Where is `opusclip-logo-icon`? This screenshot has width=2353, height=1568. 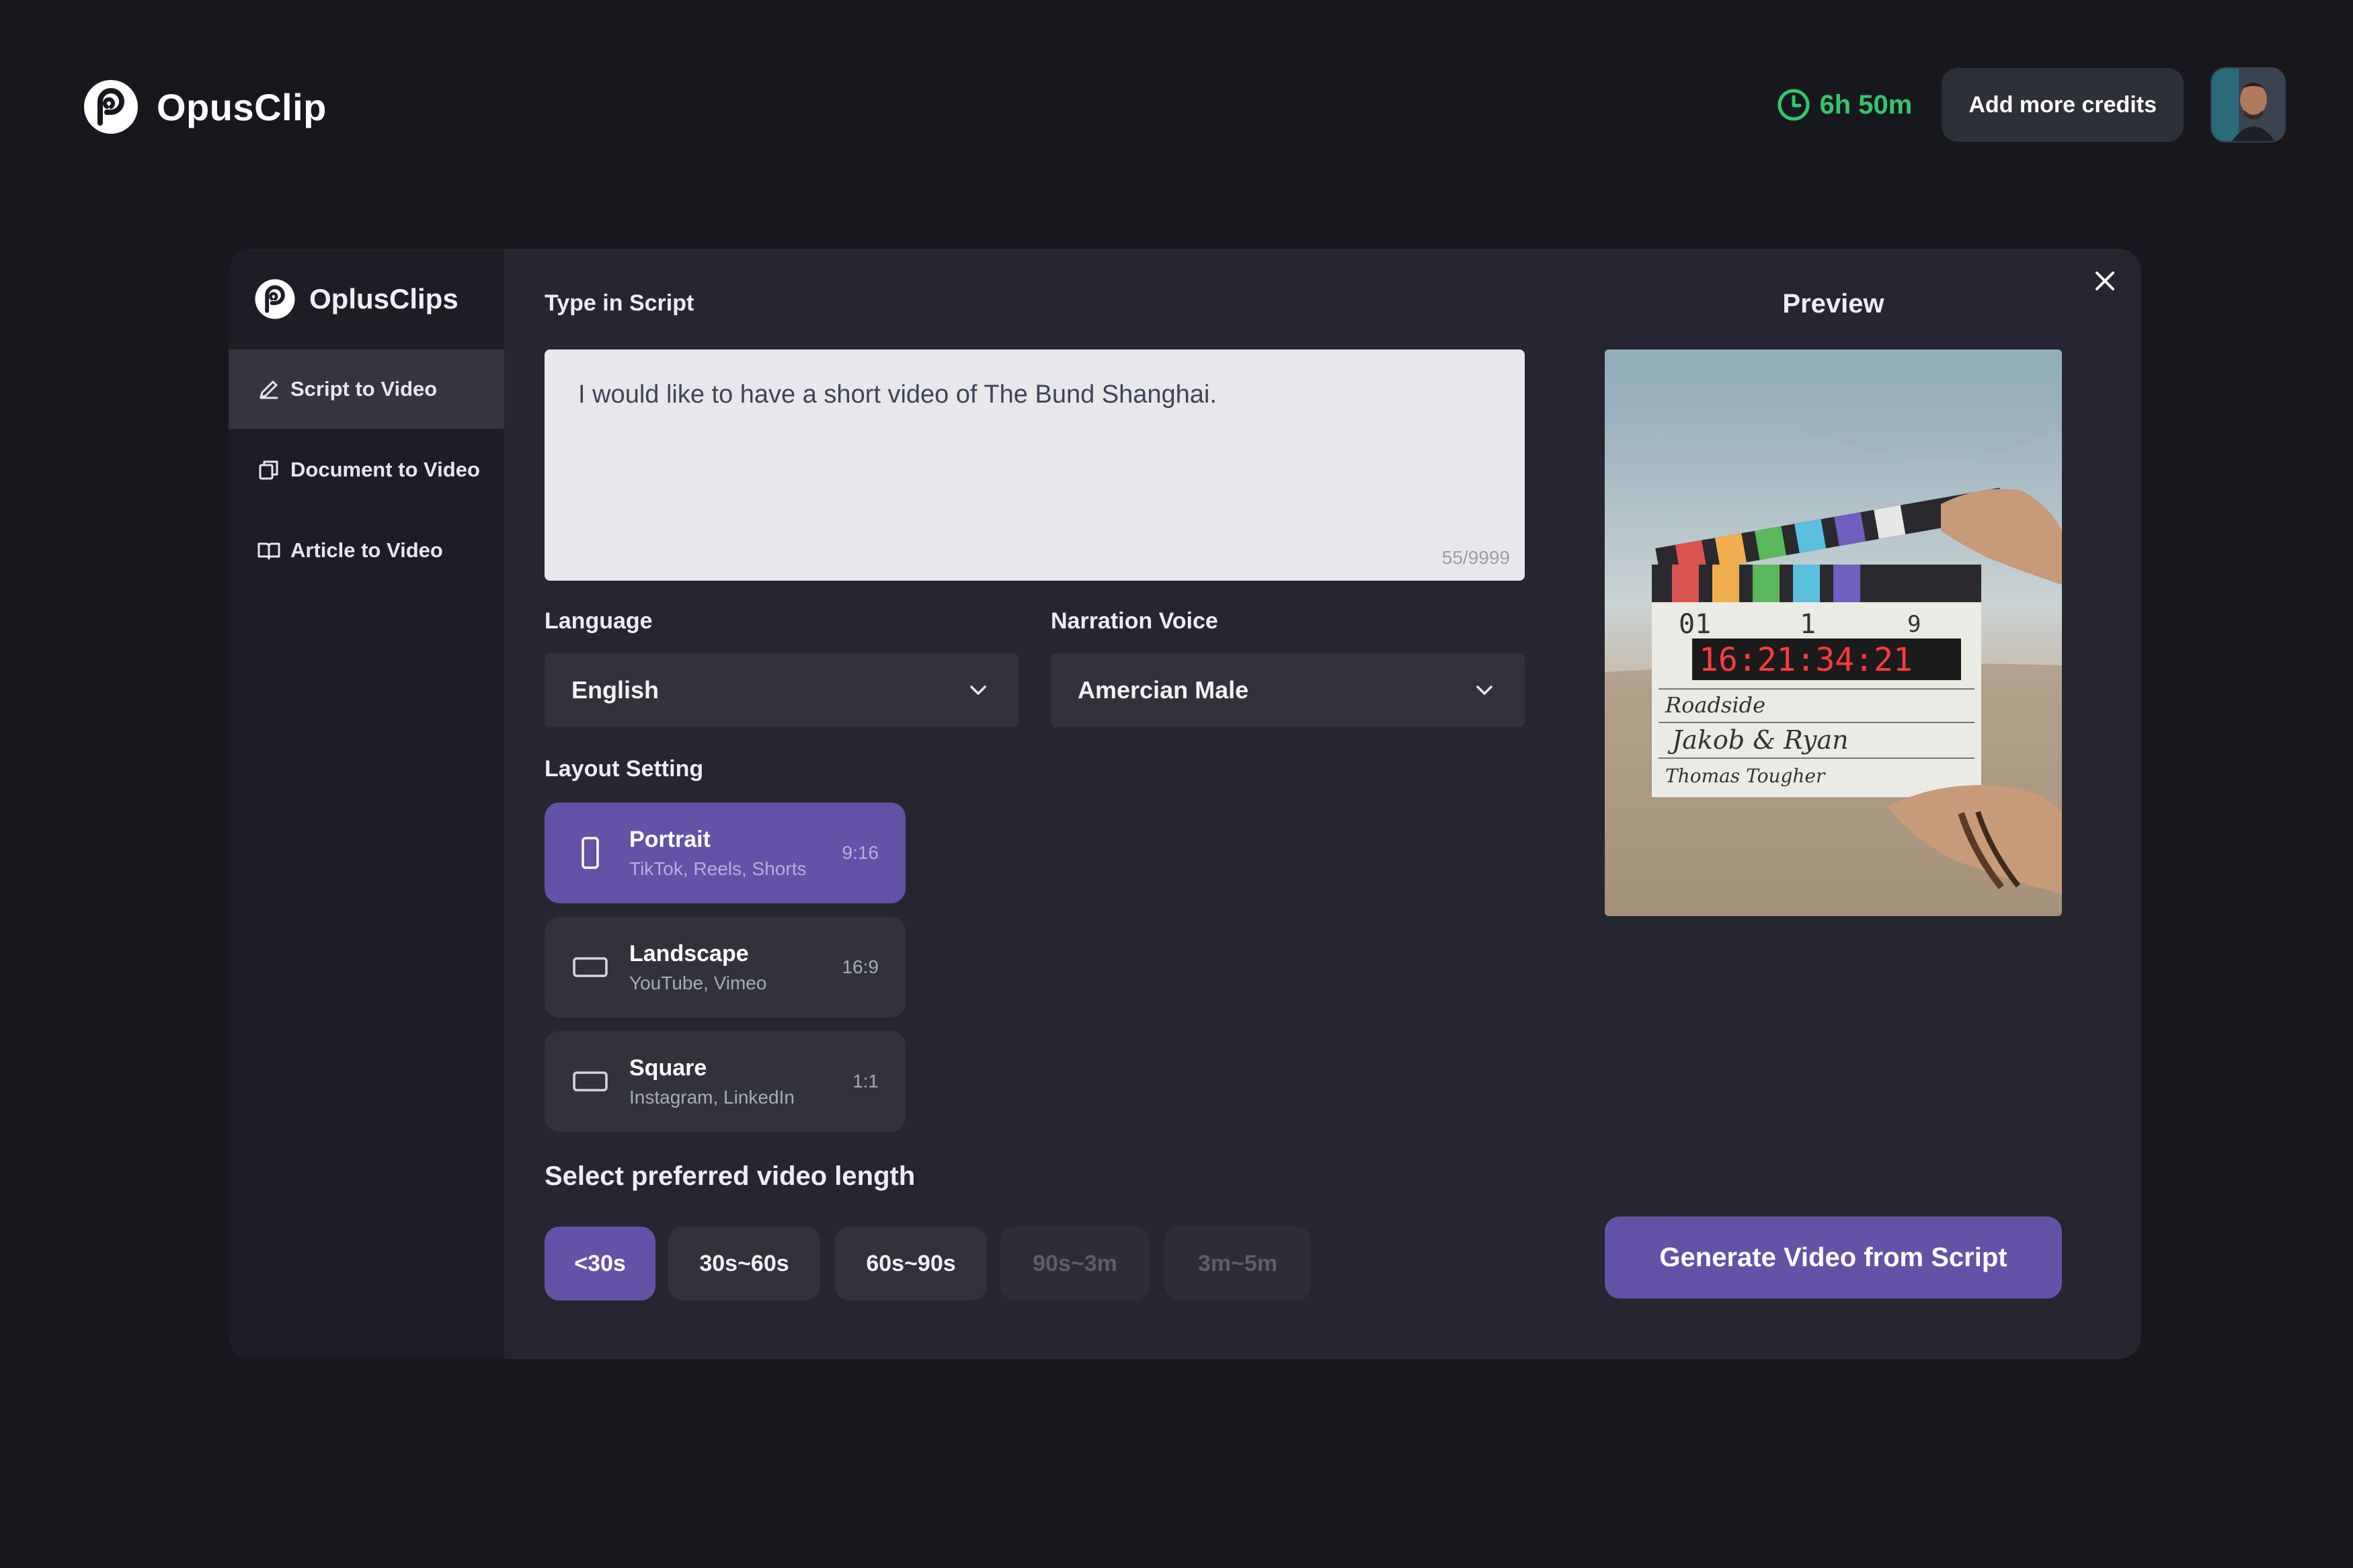
opusclip-logo-icon is located at coordinates (111, 107).